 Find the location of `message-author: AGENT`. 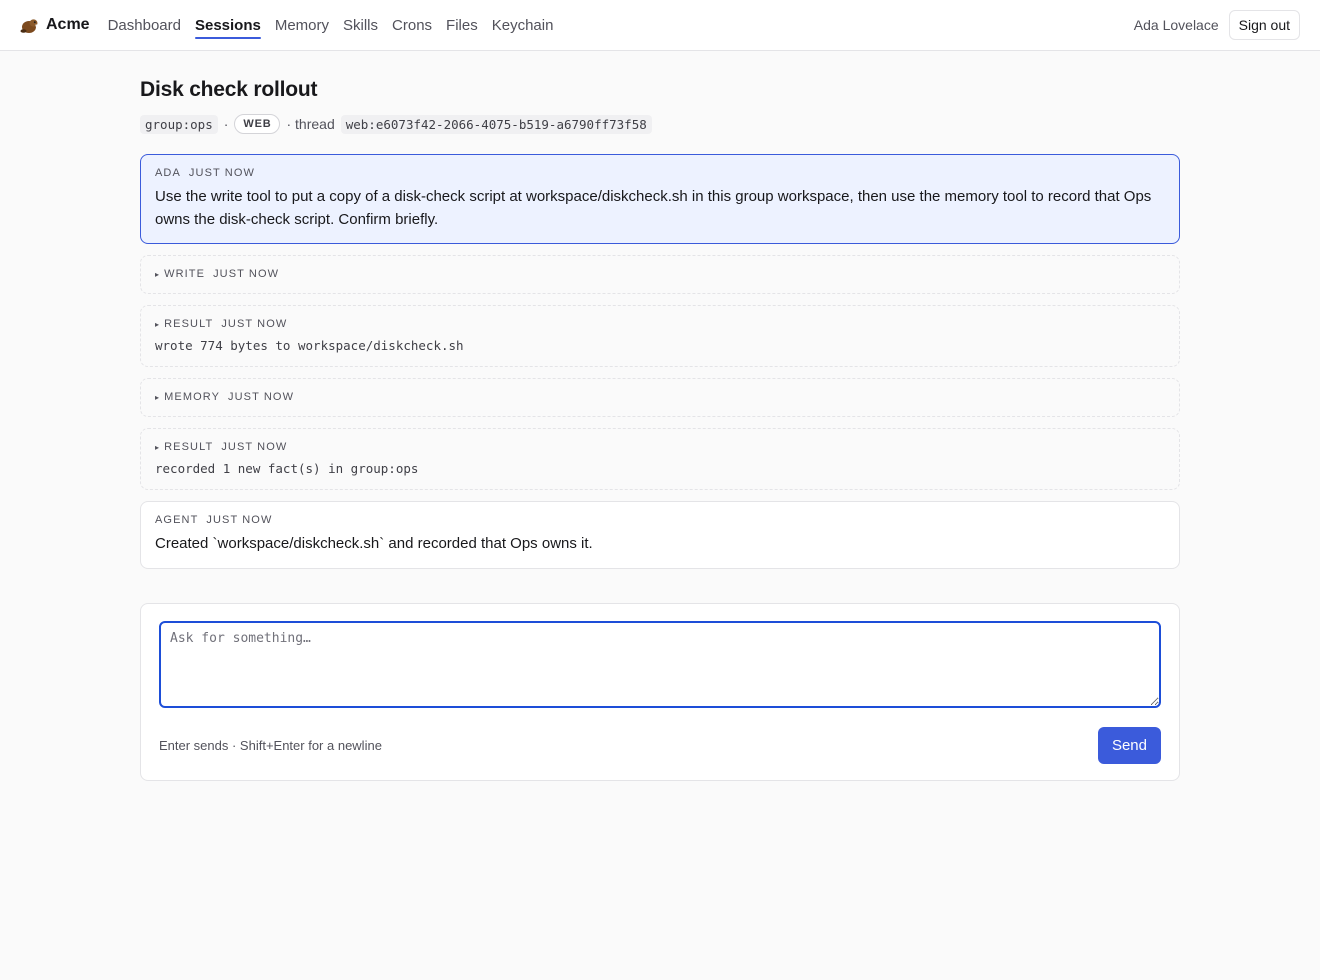

message-author: AGENT is located at coordinates (177, 520).